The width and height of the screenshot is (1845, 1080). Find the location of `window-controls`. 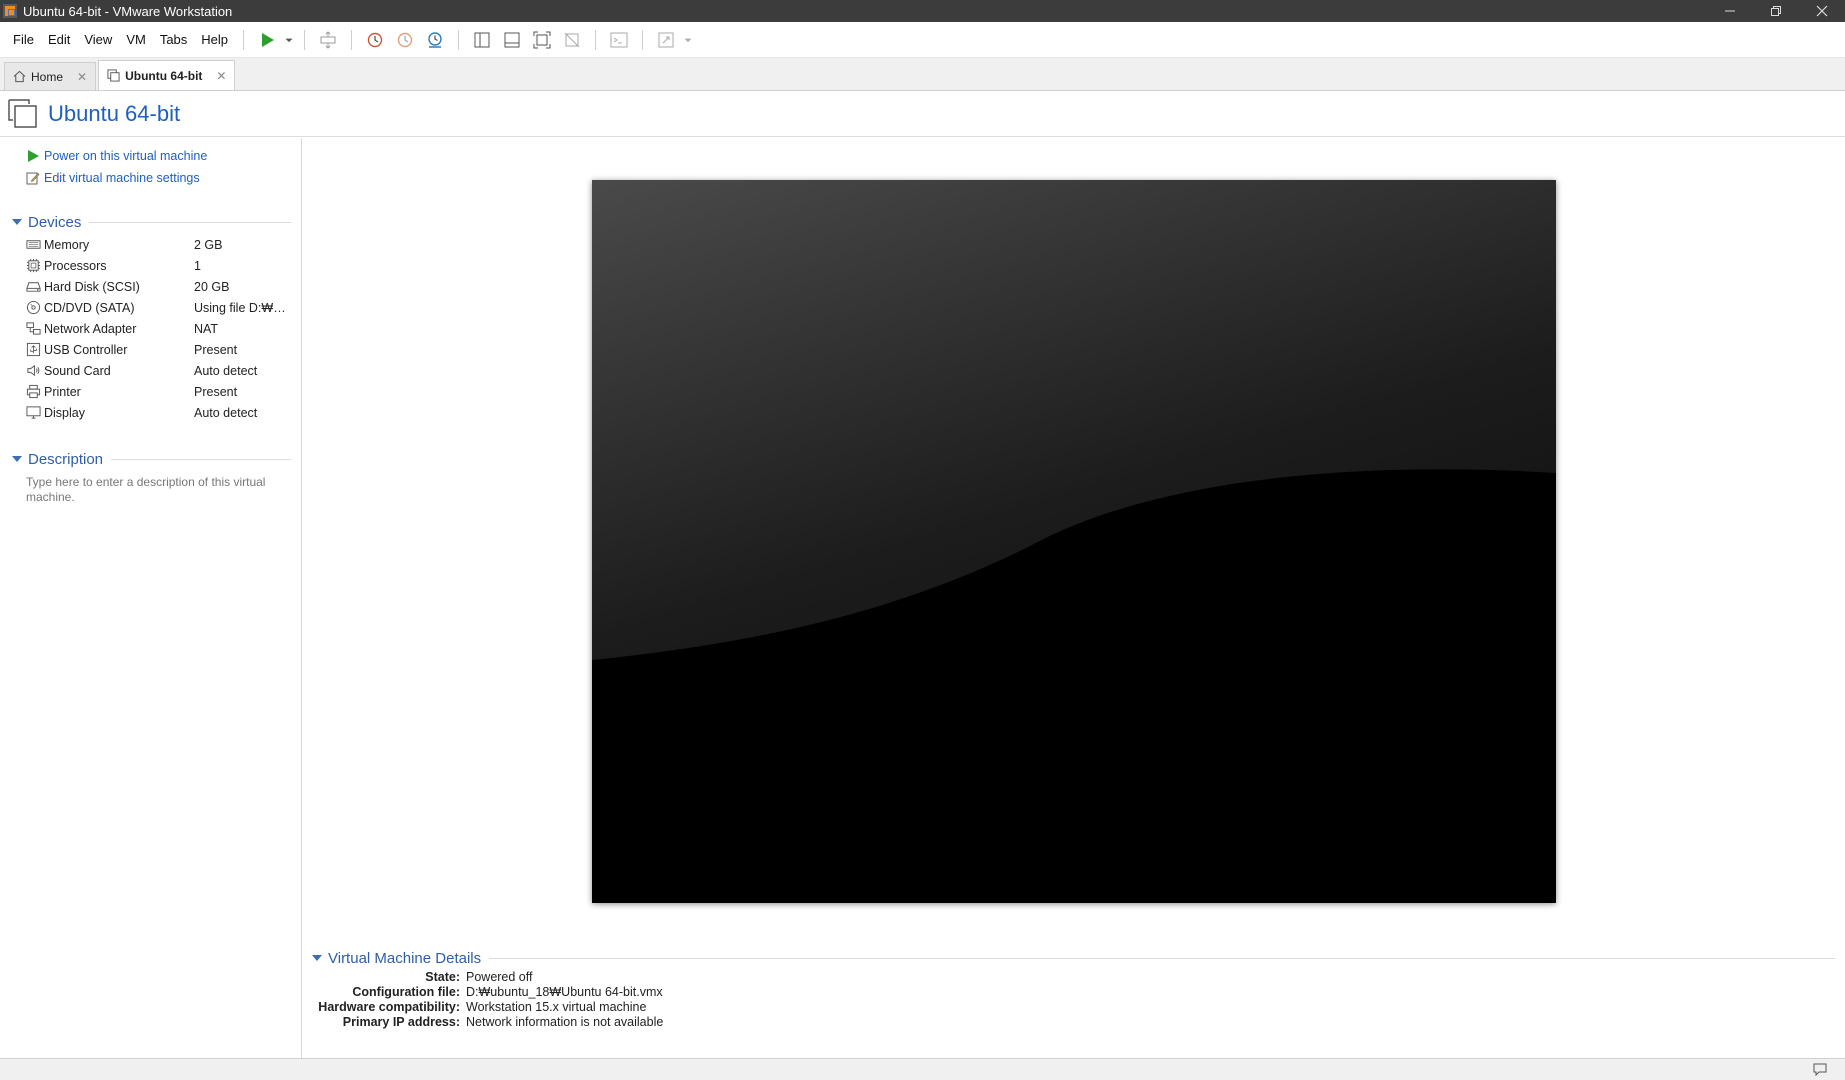

window-controls is located at coordinates (1776, 11).